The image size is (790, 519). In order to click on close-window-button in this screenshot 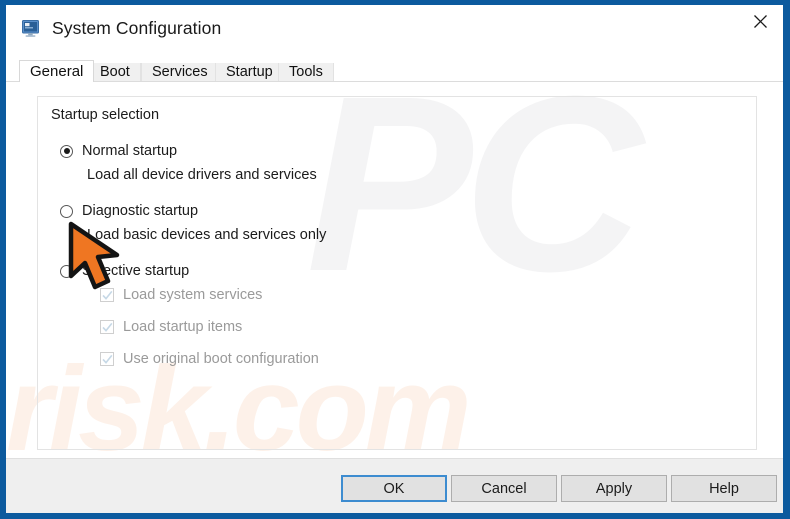, I will do `click(760, 21)`.